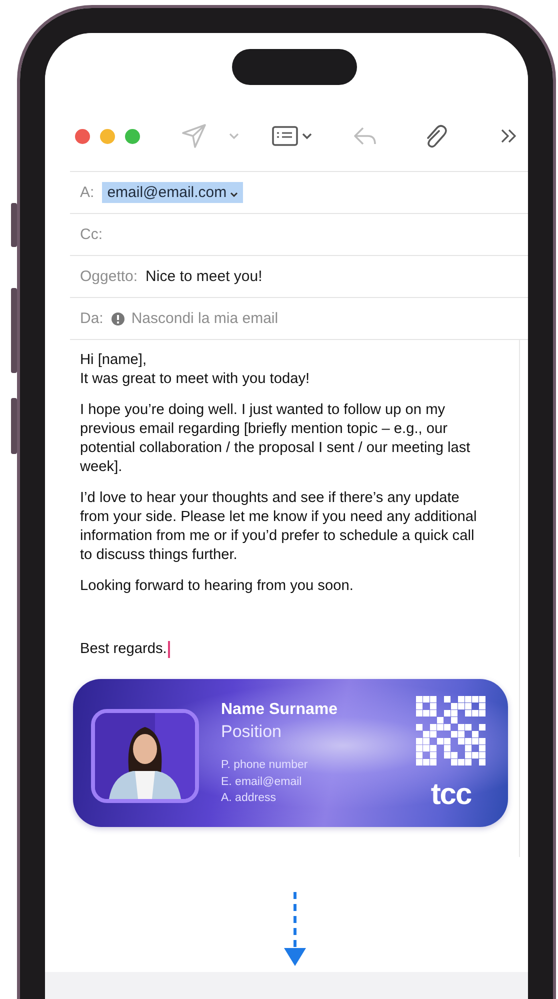  I want to click on qr-code-icon, so click(451, 731).